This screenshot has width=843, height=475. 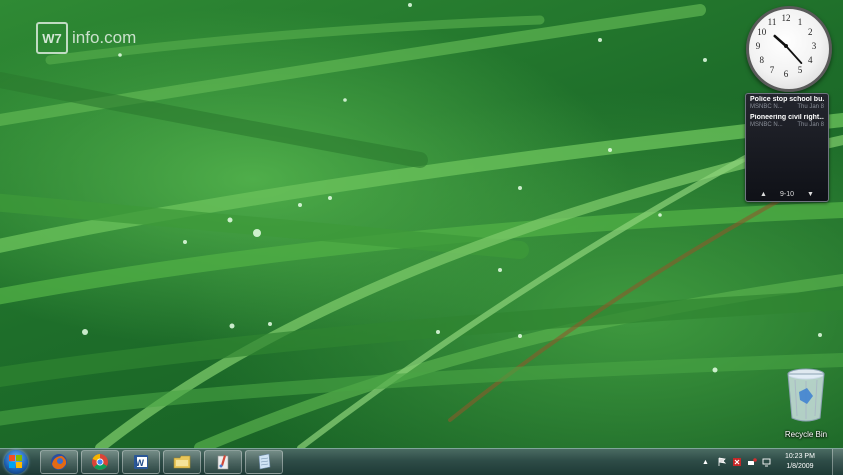 What do you see at coordinates (772, 22) in the screenshot?
I see `clock-numeral: 11` at bounding box center [772, 22].